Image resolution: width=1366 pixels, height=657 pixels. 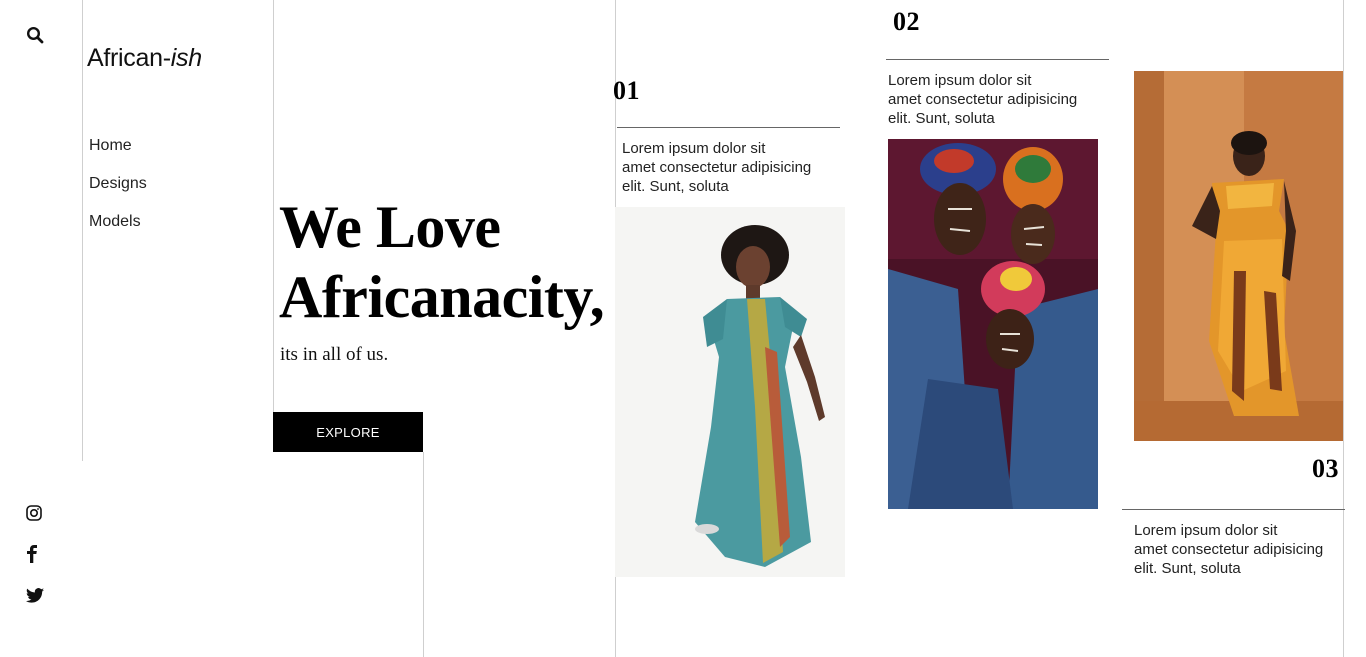 I want to click on card-01-desc-line-1: Lorem ipsum dolor sit, so click(x=694, y=148).